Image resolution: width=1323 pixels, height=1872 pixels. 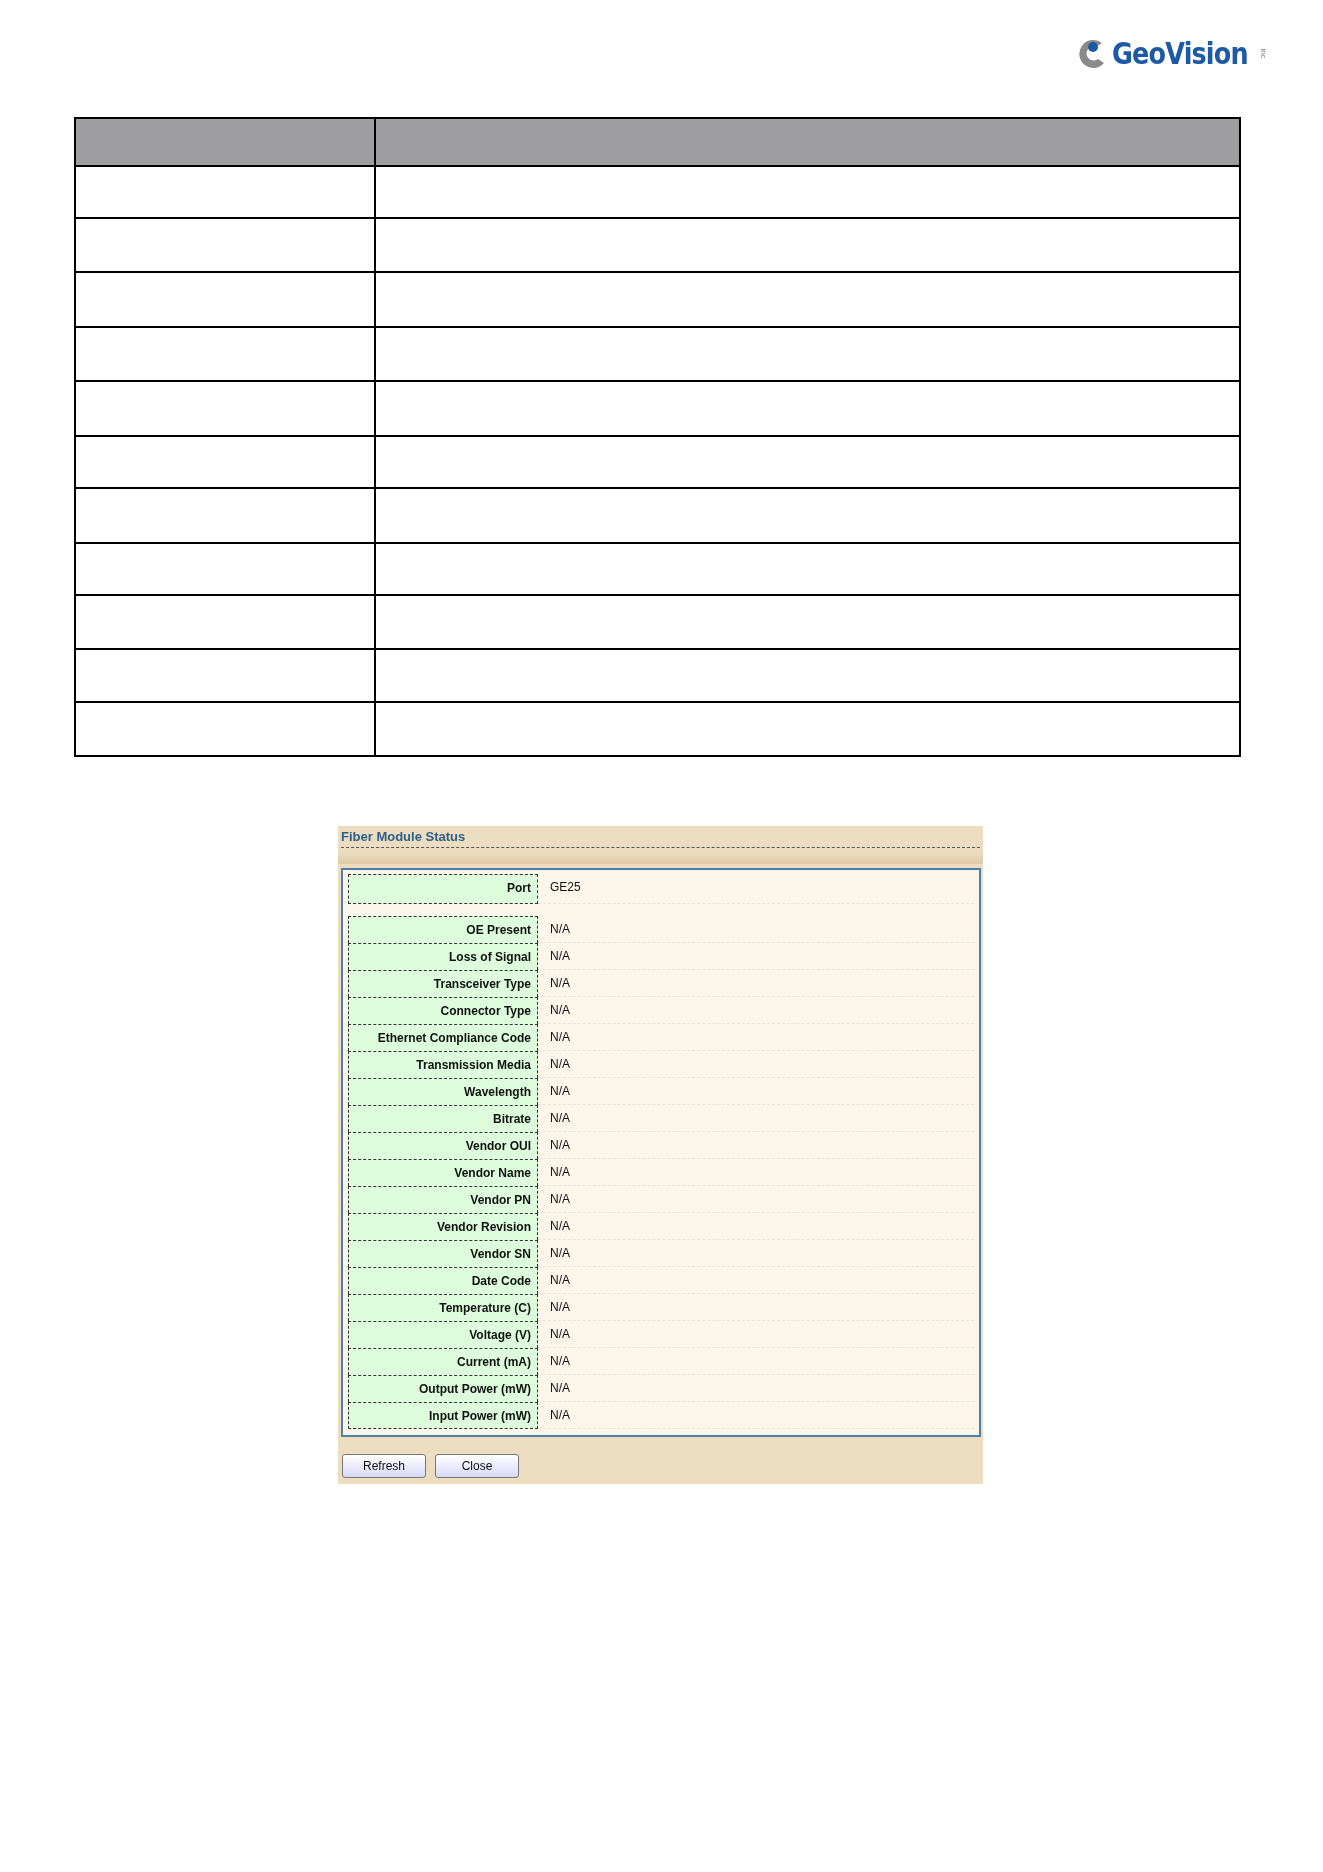 I want to click on field-label: Output Power (mW), so click(x=443, y=1388).